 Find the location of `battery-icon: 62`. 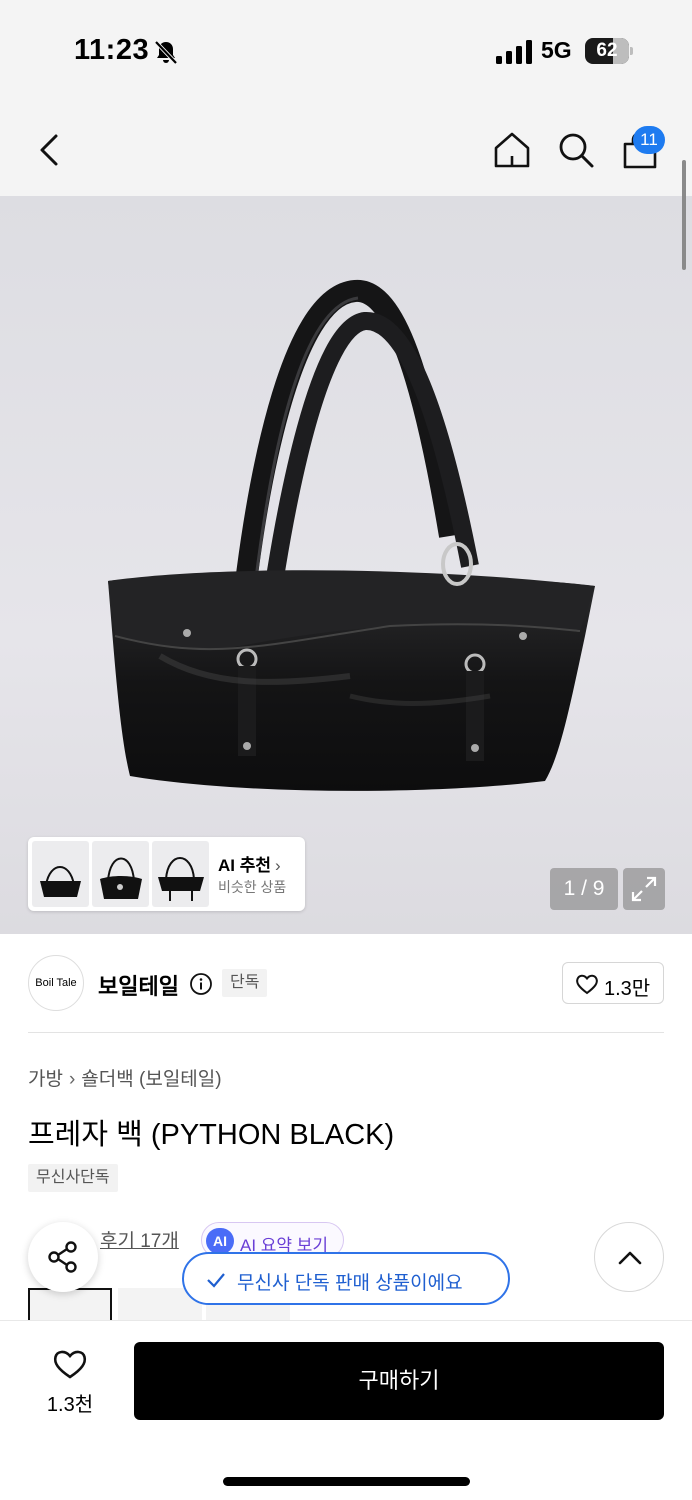

battery-icon: 62 is located at coordinates (609, 51).